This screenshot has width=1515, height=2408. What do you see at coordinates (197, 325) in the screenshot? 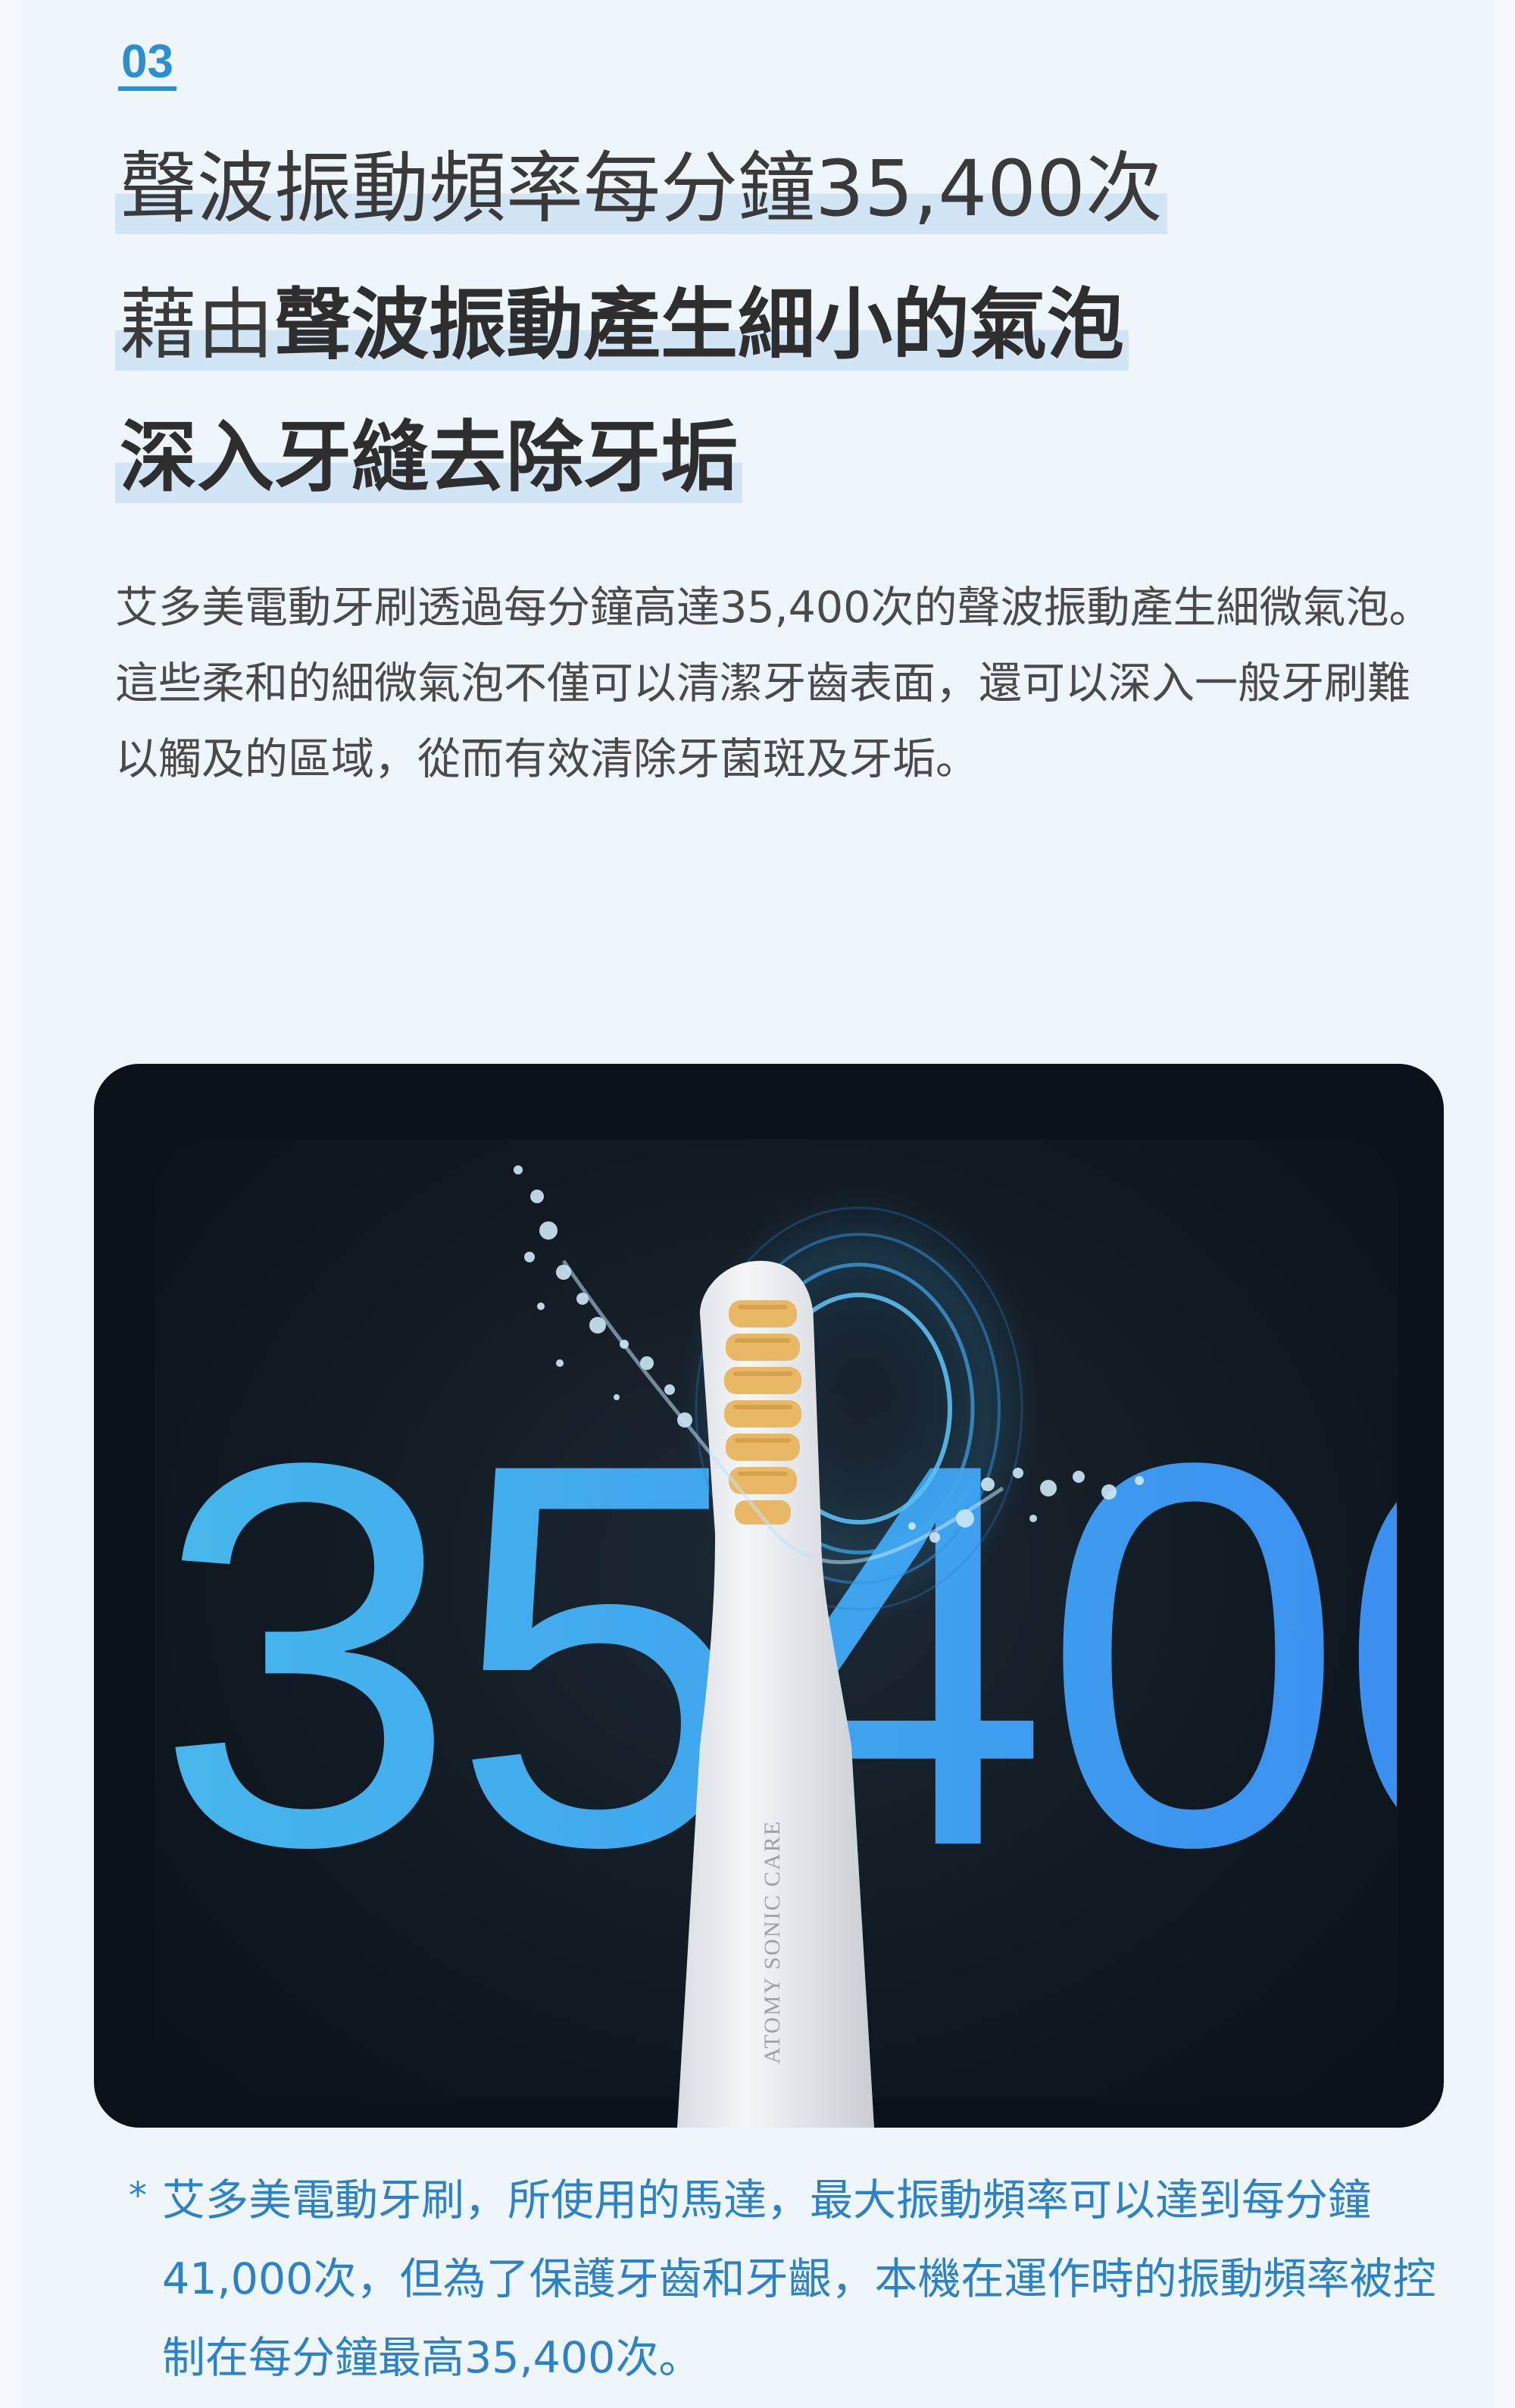
I see `headline-line-2-prefix: 藉由` at bounding box center [197, 325].